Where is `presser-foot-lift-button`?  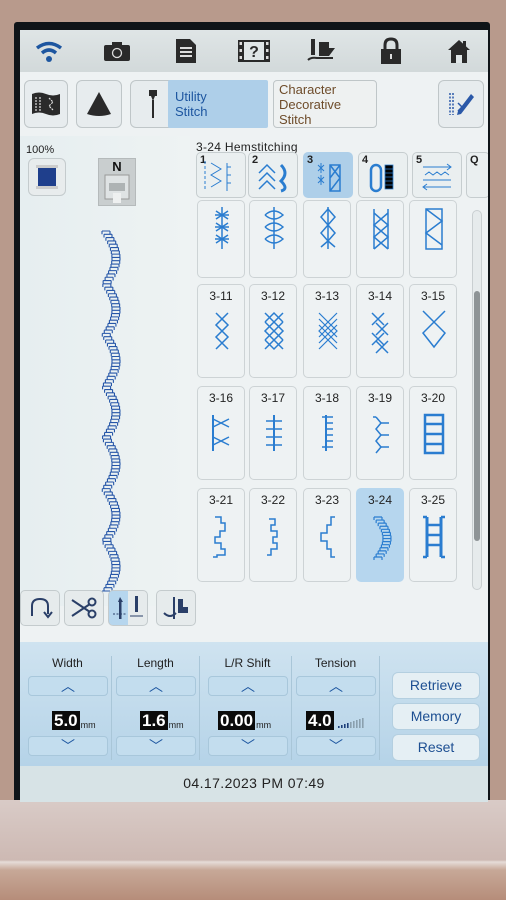 presser-foot-lift-button is located at coordinates (176, 608).